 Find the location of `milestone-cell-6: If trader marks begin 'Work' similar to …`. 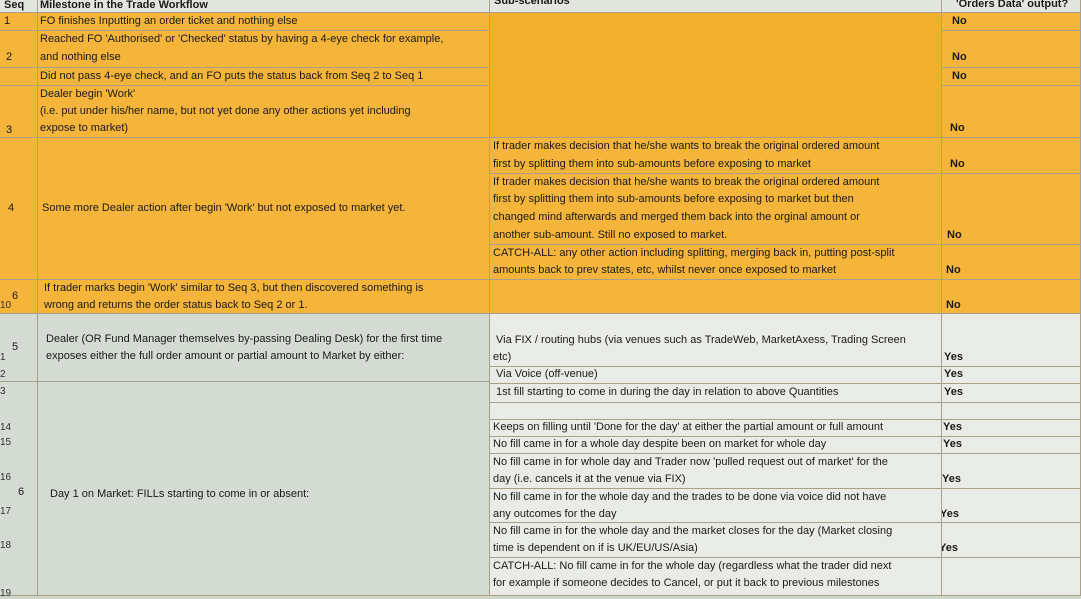

milestone-cell-6: If trader marks begin 'Work' similar to … is located at coordinates (264, 297).